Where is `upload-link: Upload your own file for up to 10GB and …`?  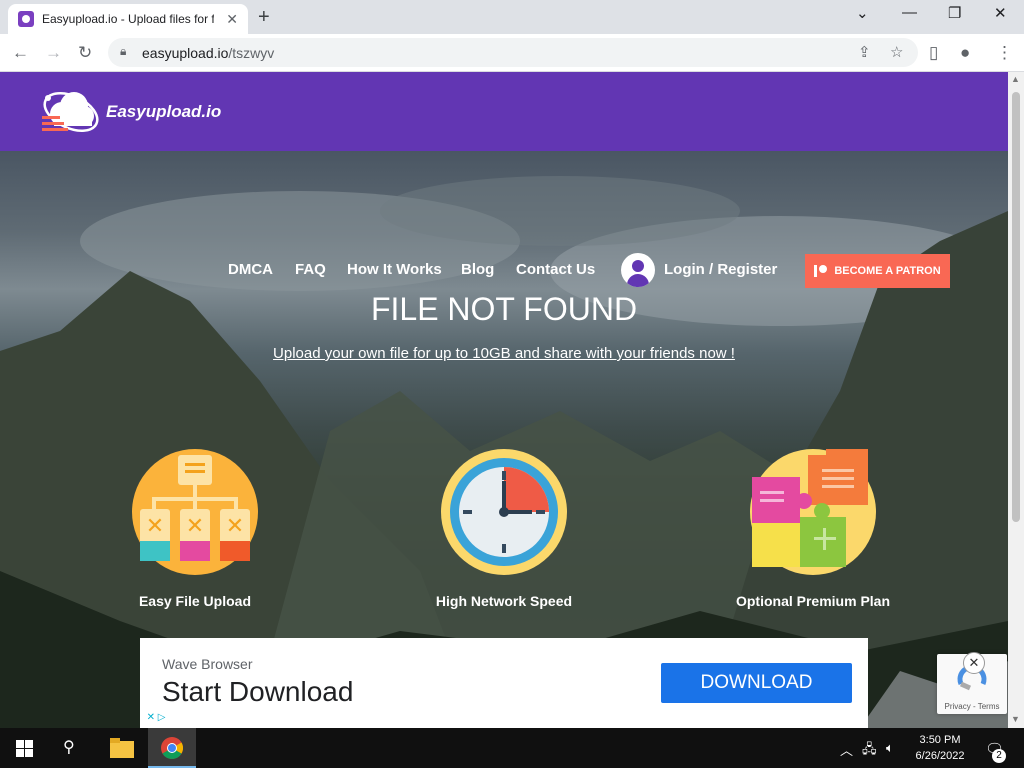
upload-link: Upload your own file for up to 10GB and … is located at coordinates (504, 353).